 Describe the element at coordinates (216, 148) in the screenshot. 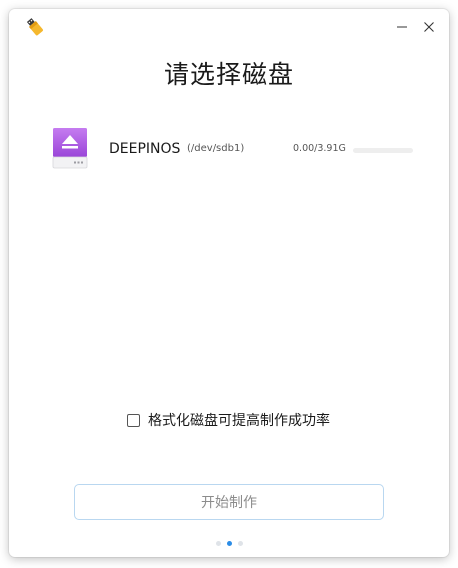

I see `disk-path: (/dev/sdb1)` at that location.